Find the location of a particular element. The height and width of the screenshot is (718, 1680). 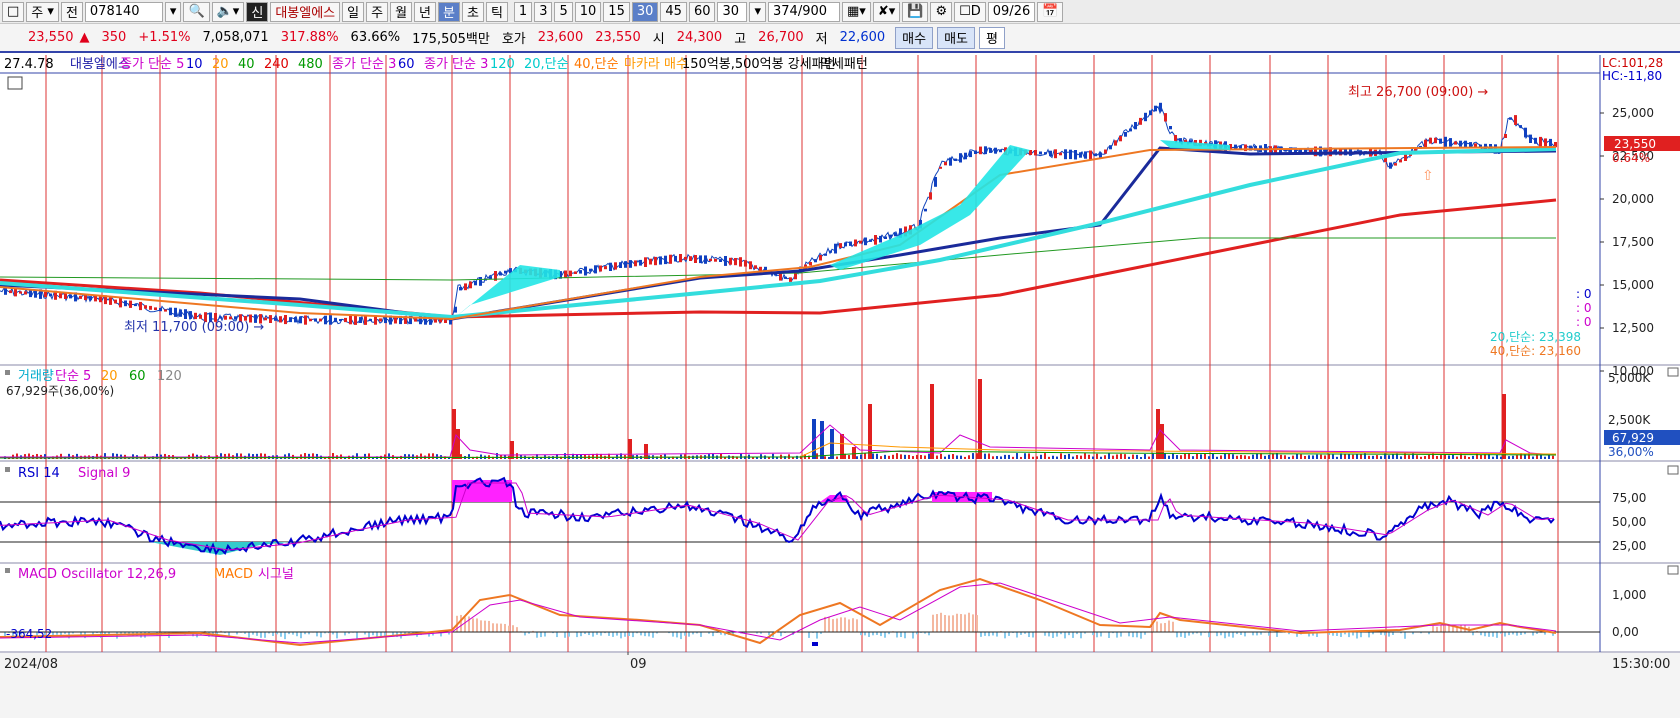

interval-tab-5: 5 is located at coordinates (563, 11).